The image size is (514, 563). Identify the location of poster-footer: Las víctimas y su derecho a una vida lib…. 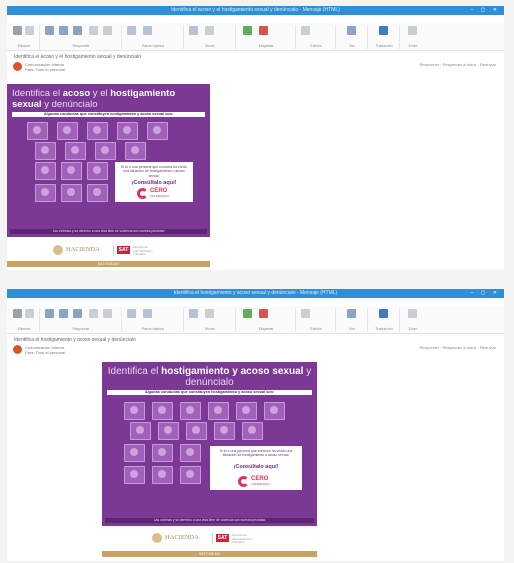
(108, 231).